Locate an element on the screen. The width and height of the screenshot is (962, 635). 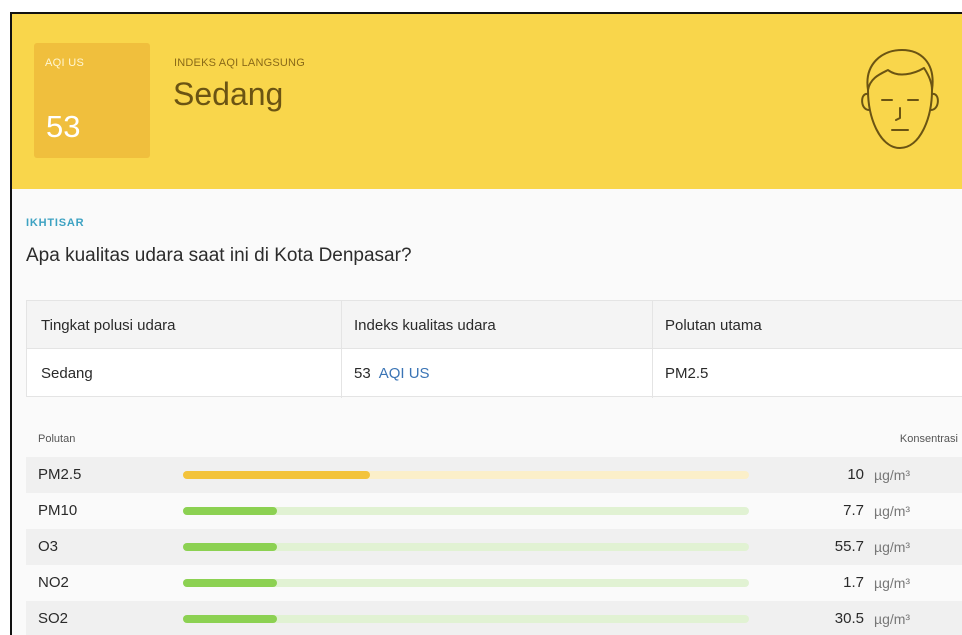
column-header-level: Tingkat polusi udara is located at coordinates (108, 325).